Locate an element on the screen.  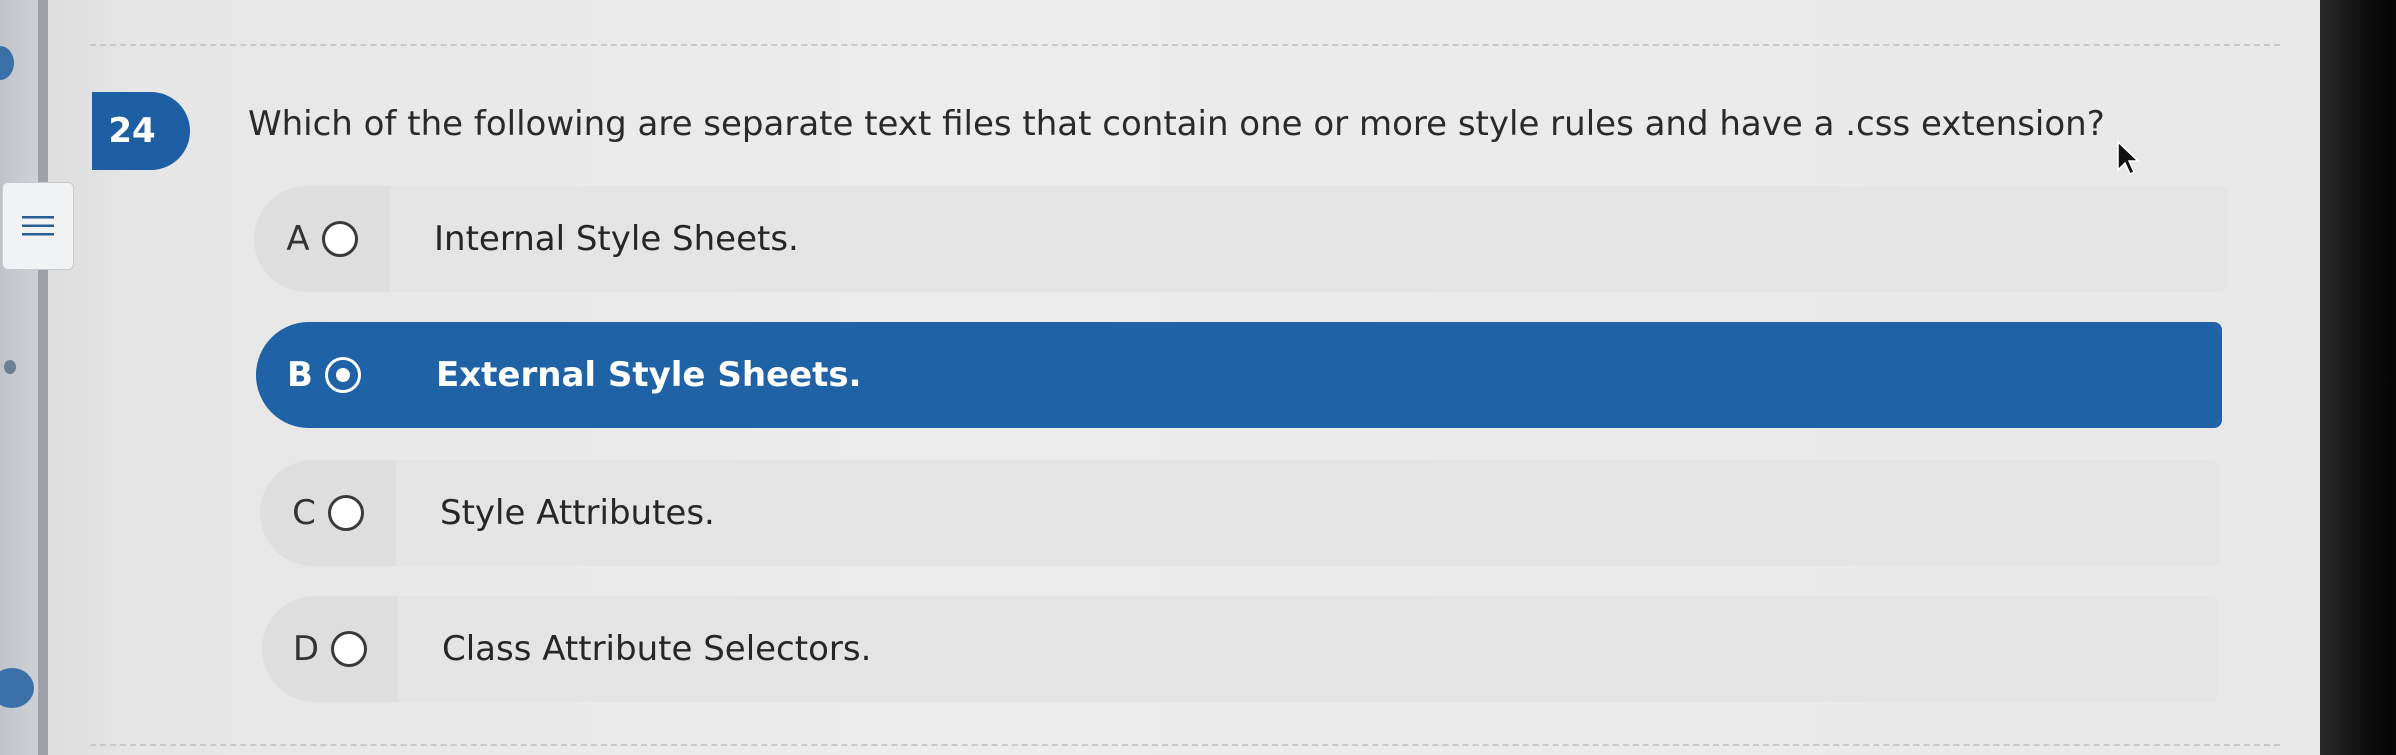
left-rail is located at coordinates (20, 377).